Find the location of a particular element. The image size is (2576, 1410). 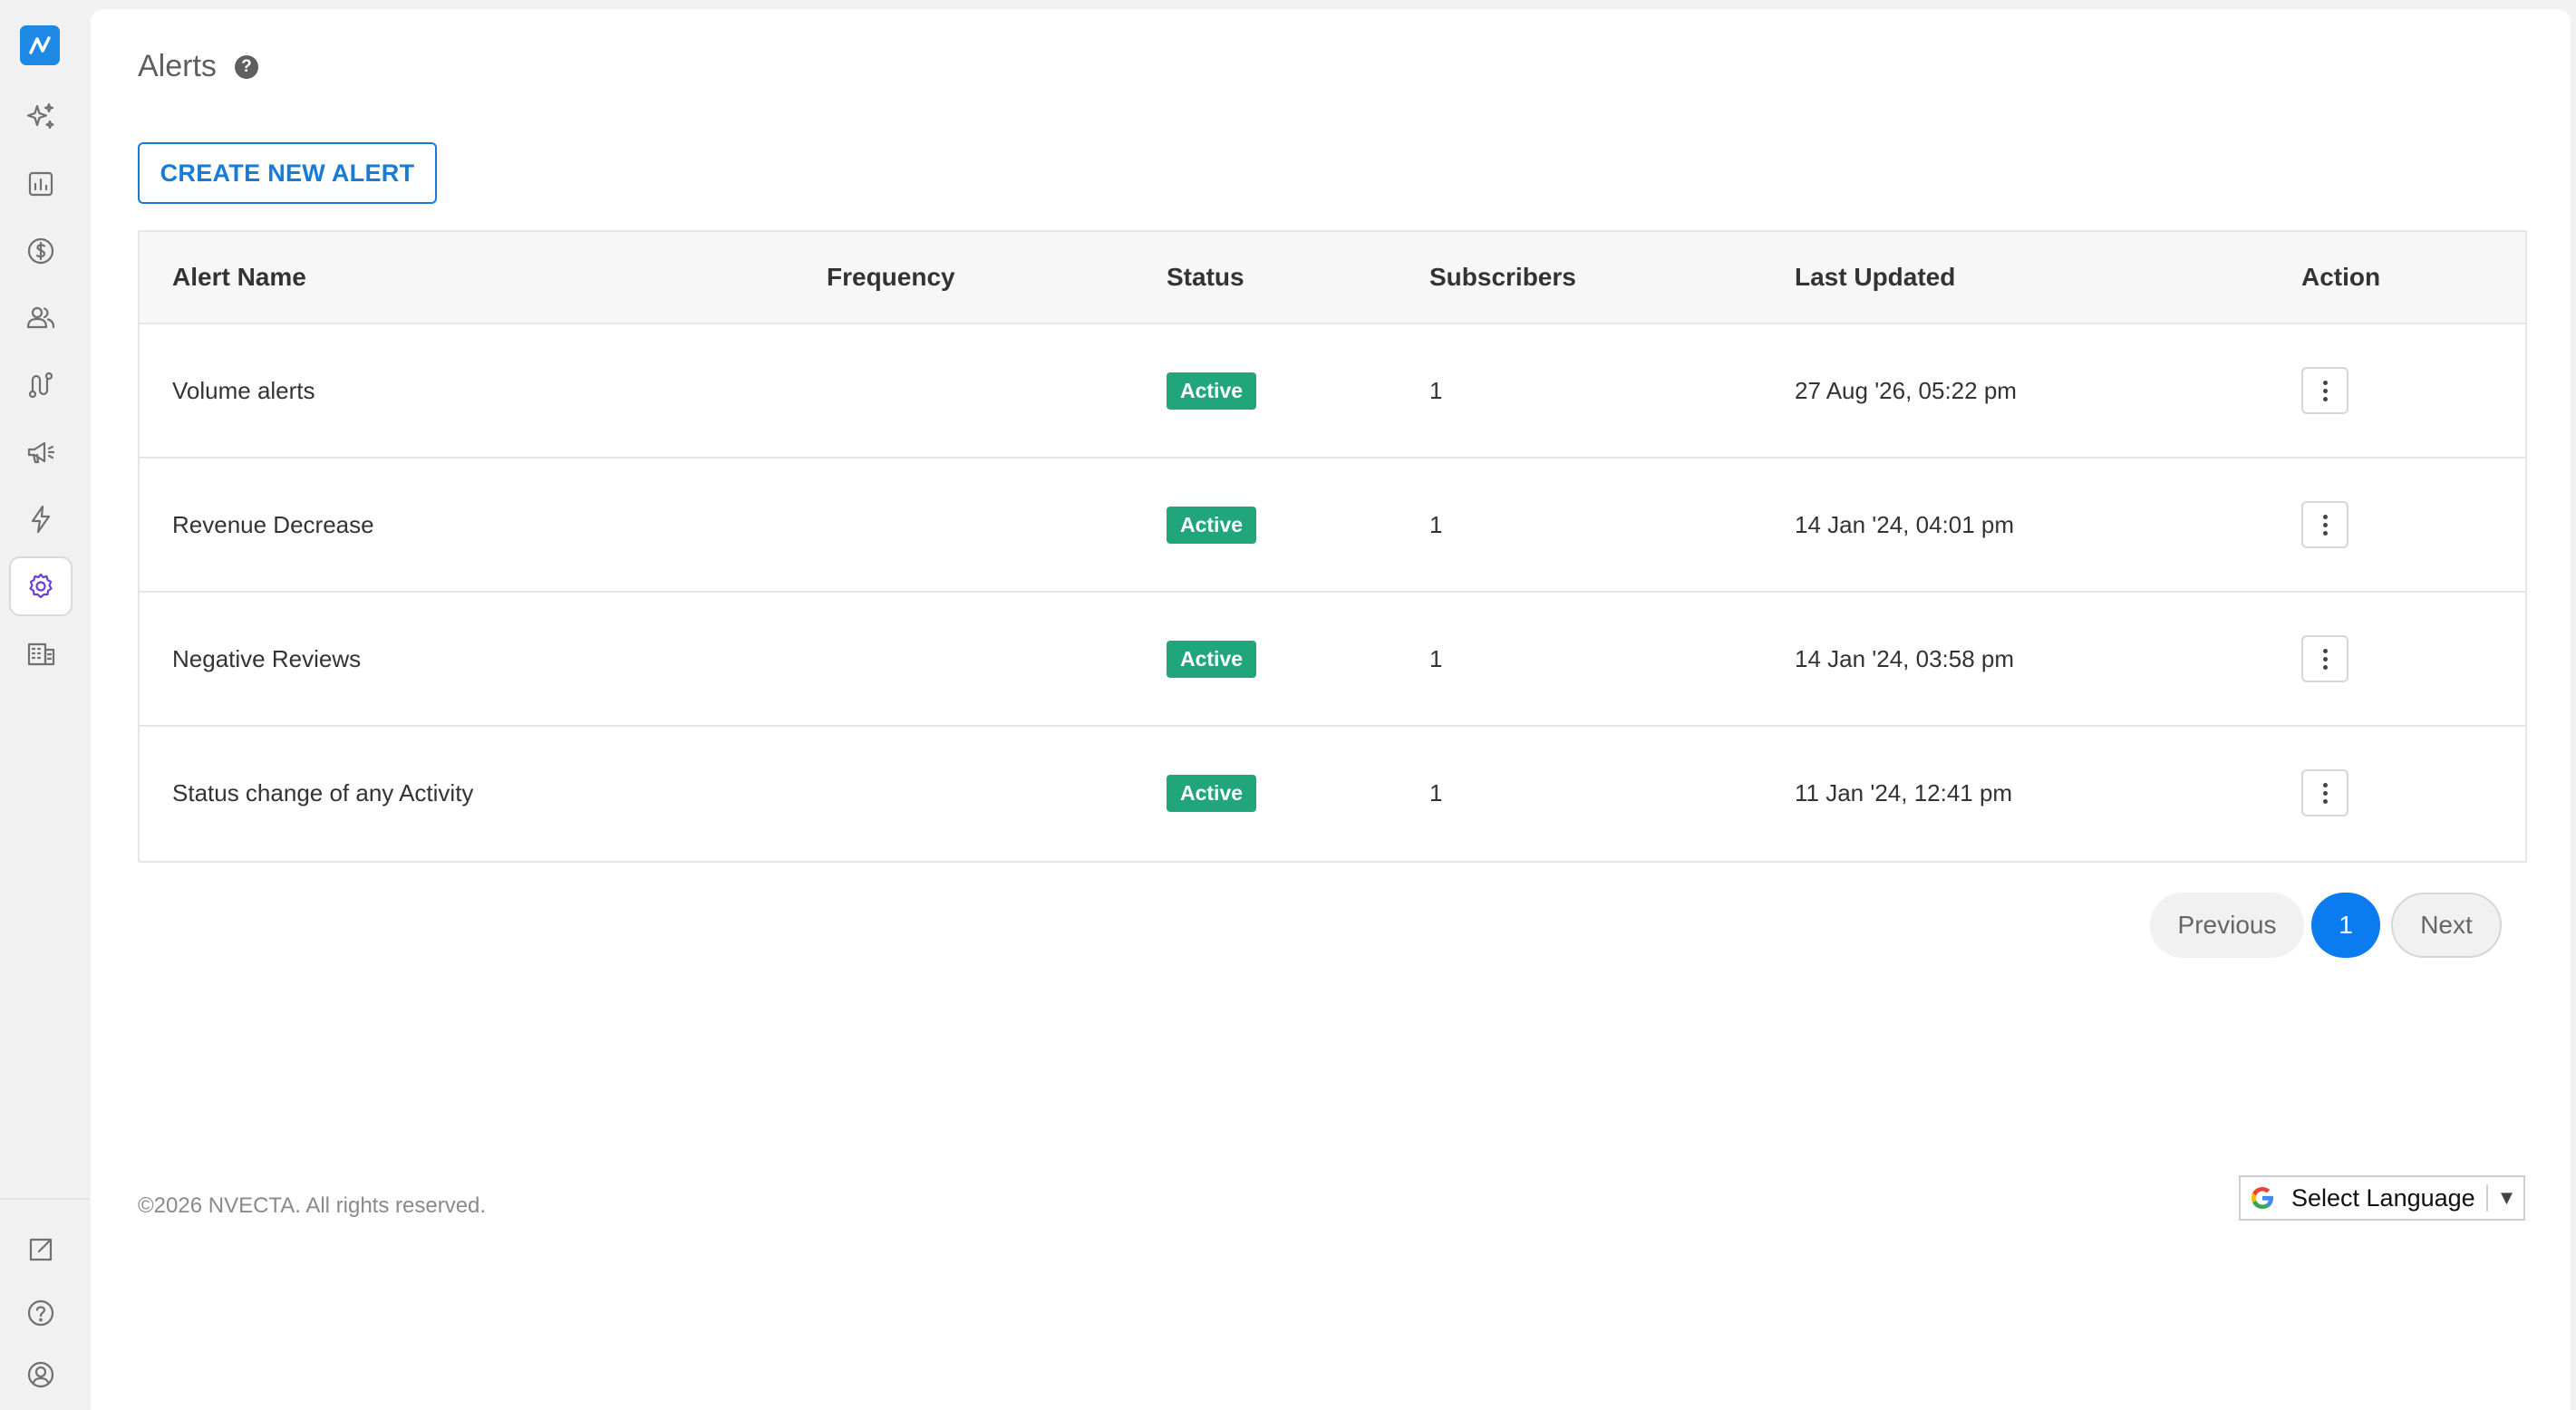

column-header-alert-name: Alert Name is located at coordinates (239, 277).